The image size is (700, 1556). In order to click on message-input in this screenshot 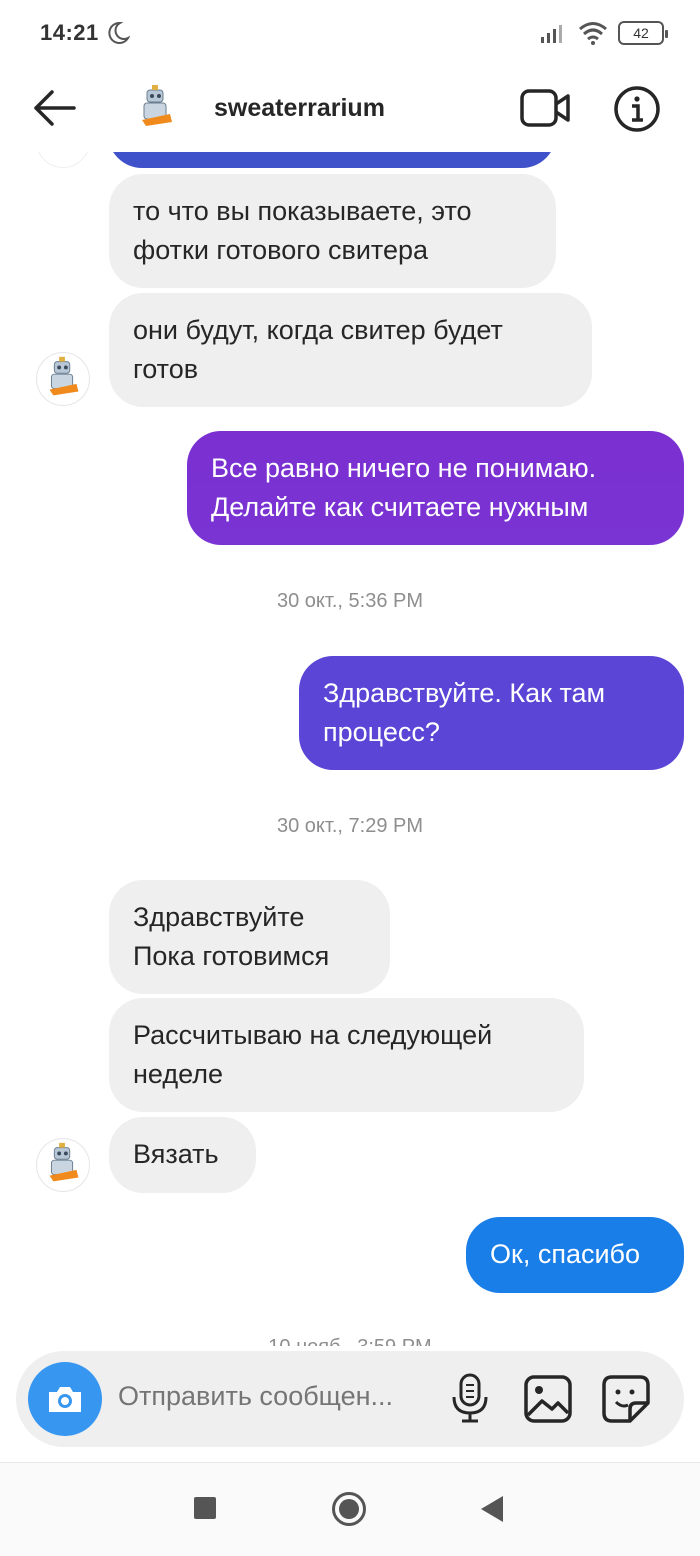, I will do `click(278, 1396)`.